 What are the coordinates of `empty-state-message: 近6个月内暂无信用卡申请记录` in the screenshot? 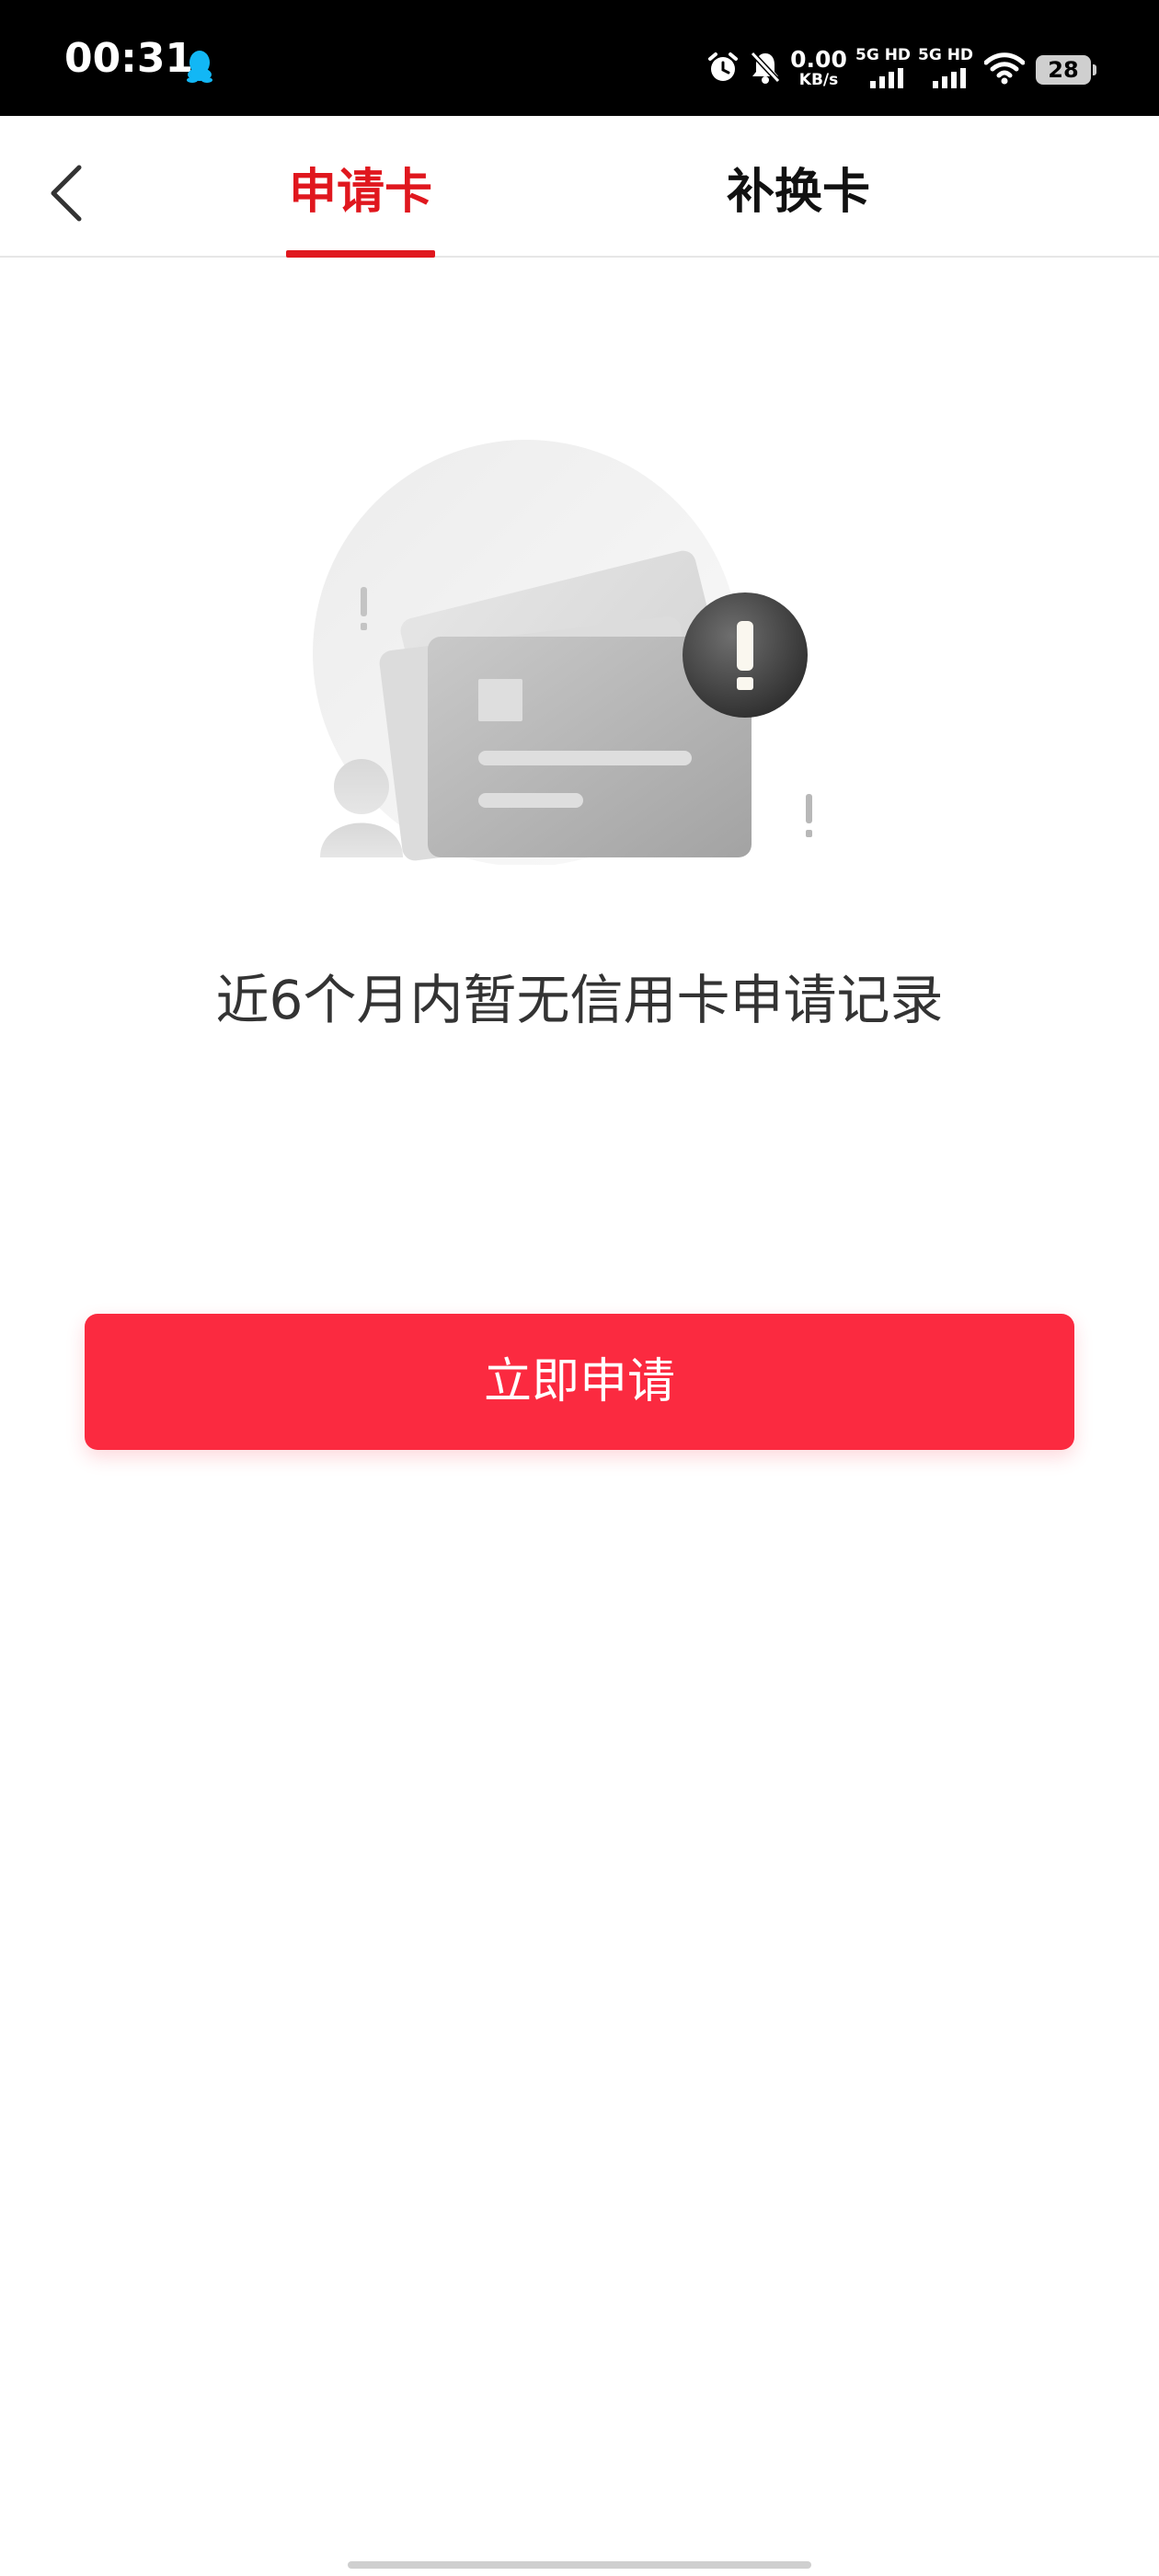 It's located at (579, 1000).